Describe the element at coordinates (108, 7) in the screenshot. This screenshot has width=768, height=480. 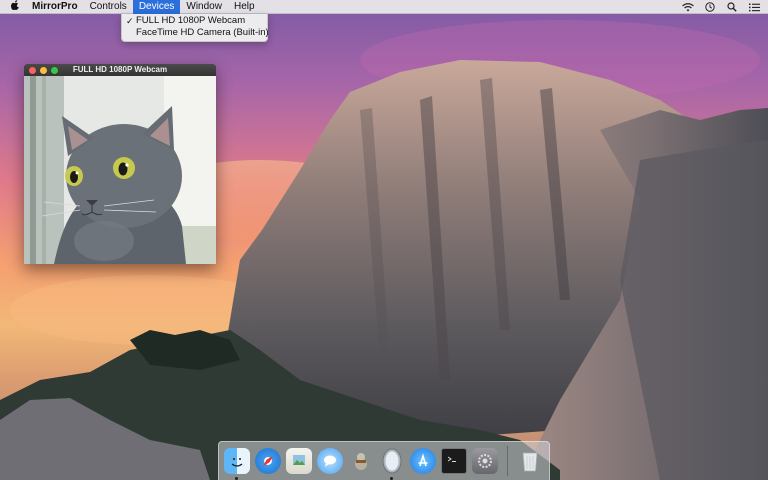
I see `menu-controls: Controls` at that location.